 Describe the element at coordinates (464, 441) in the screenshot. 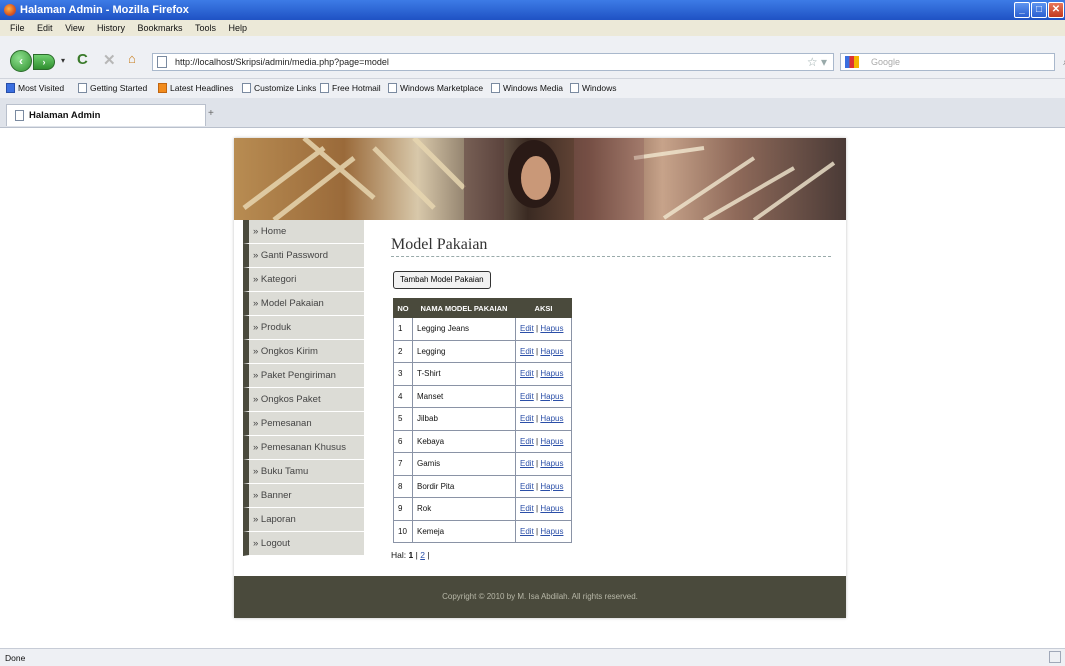

I see `cell-name: Kebaya` at that location.